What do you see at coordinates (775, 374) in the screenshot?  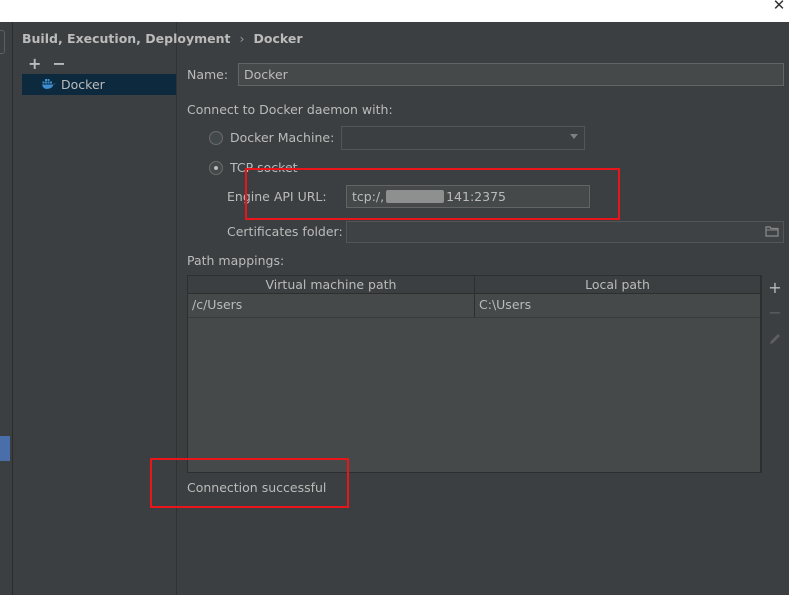 I see `table-toolbar: + −` at bounding box center [775, 374].